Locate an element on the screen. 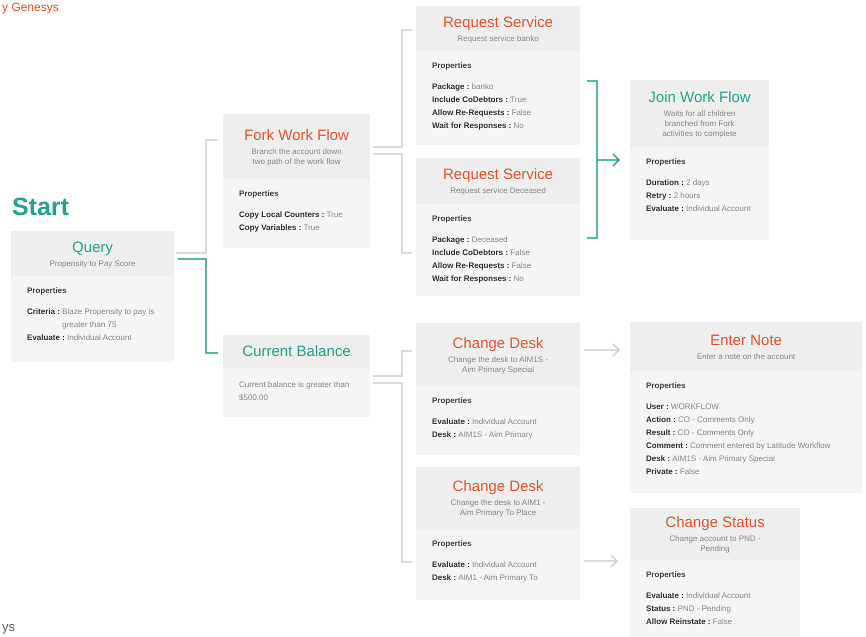  card-title: Query is located at coordinates (92, 247).